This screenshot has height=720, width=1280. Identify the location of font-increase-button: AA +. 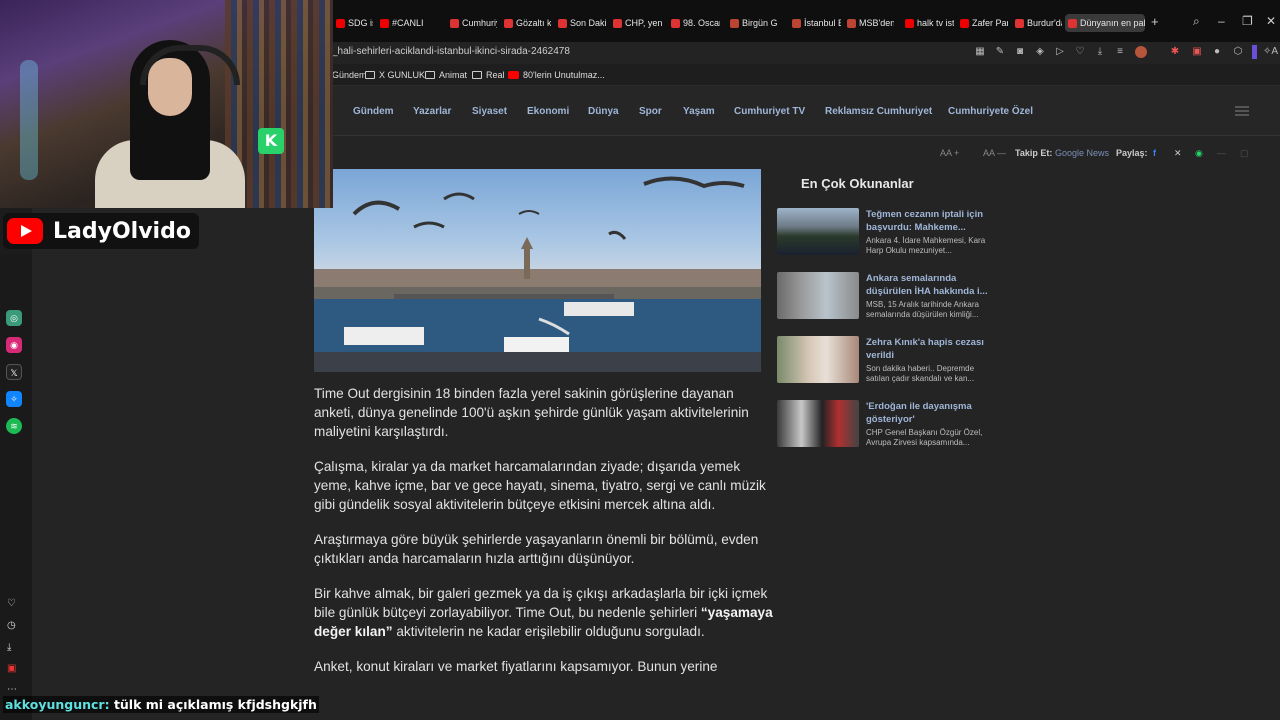
(949, 153).